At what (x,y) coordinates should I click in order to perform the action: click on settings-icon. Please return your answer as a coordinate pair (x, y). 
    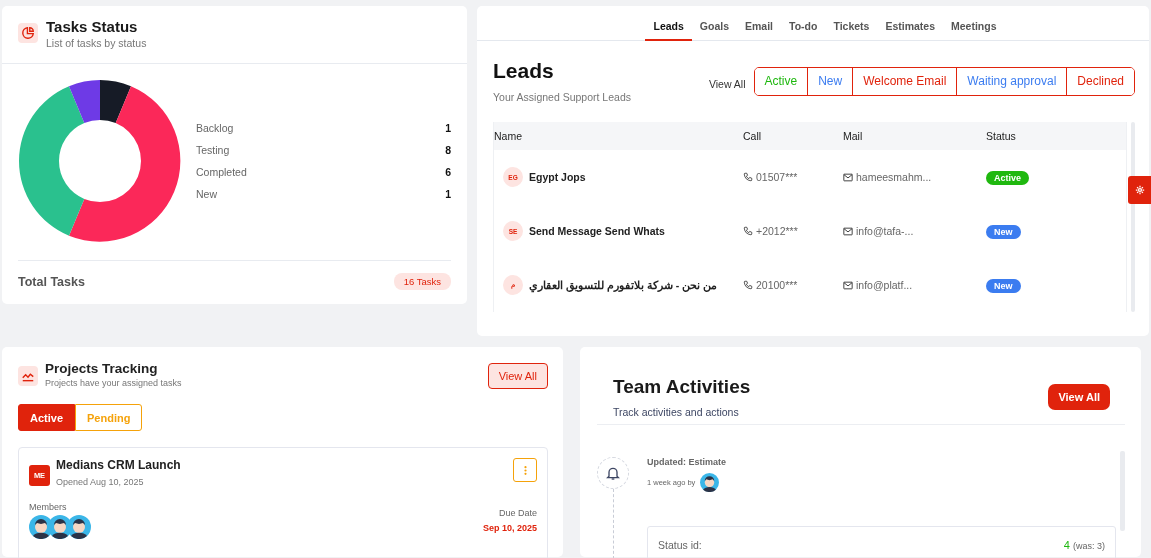
    Looking at the image, I should click on (1139, 190).